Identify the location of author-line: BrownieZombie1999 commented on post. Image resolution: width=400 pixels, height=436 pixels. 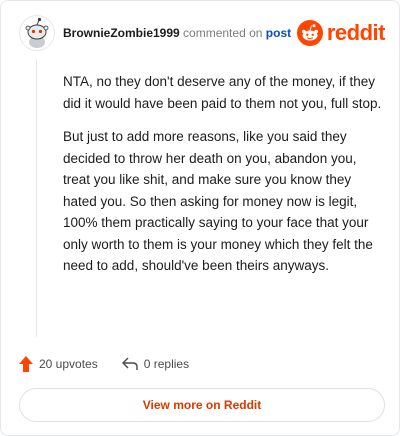
(177, 33).